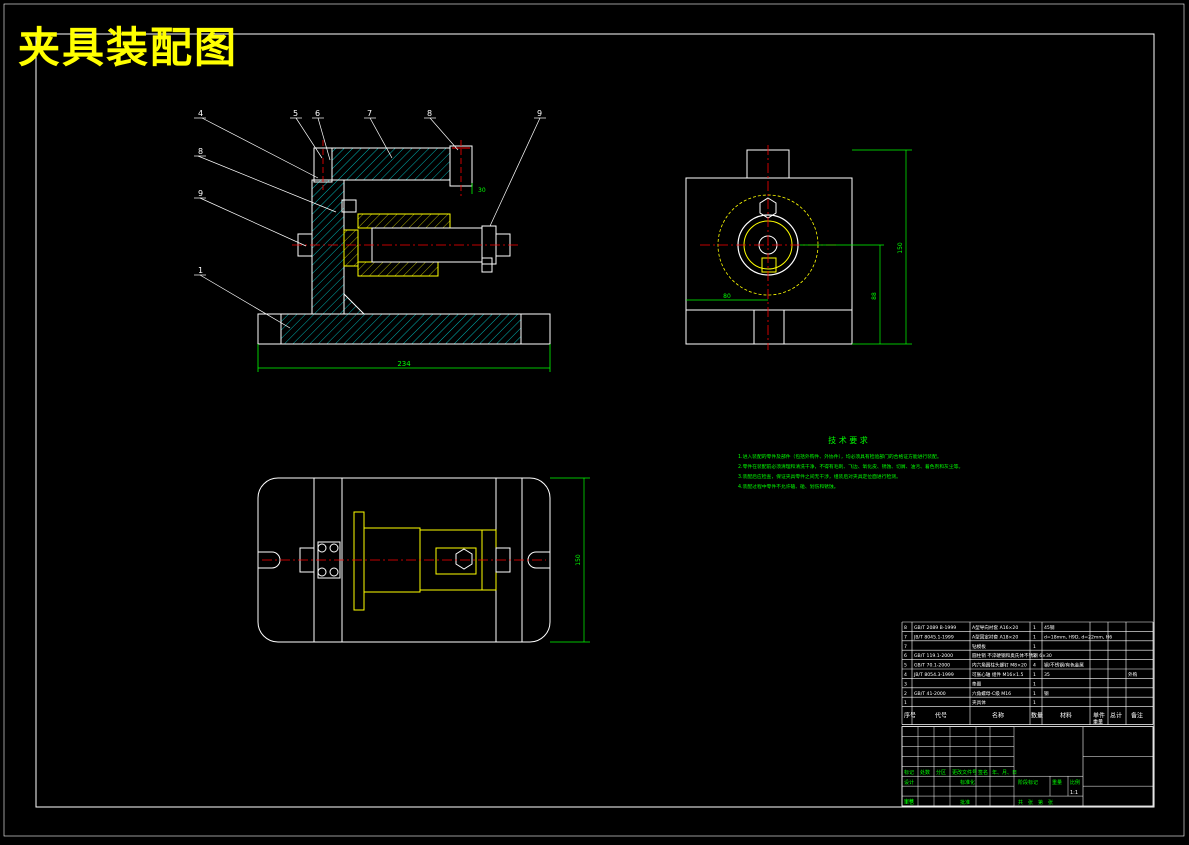 This screenshot has width=1189, height=845. What do you see at coordinates (487, 265) in the screenshot?
I see `pin` at bounding box center [487, 265].